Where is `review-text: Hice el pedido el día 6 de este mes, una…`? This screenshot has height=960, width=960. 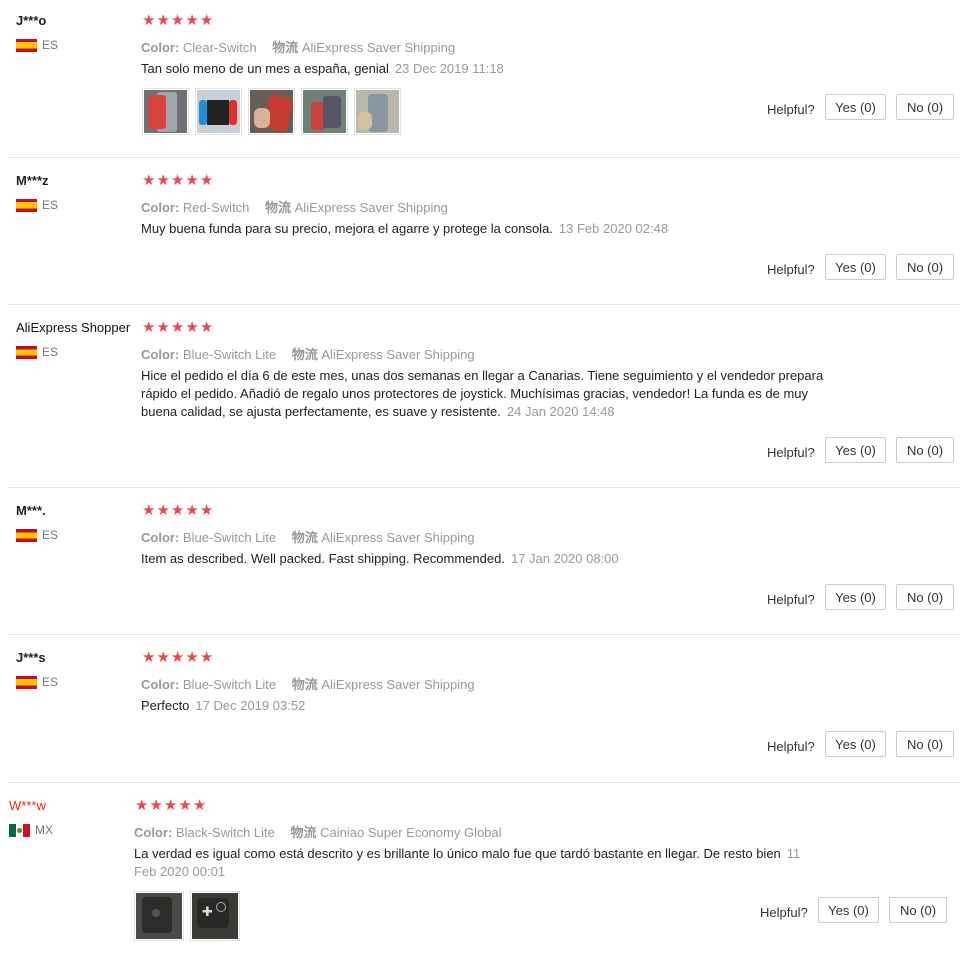
review-text: Hice el pedido el día 6 de este mes, una… is located at coordinates (511, 394).